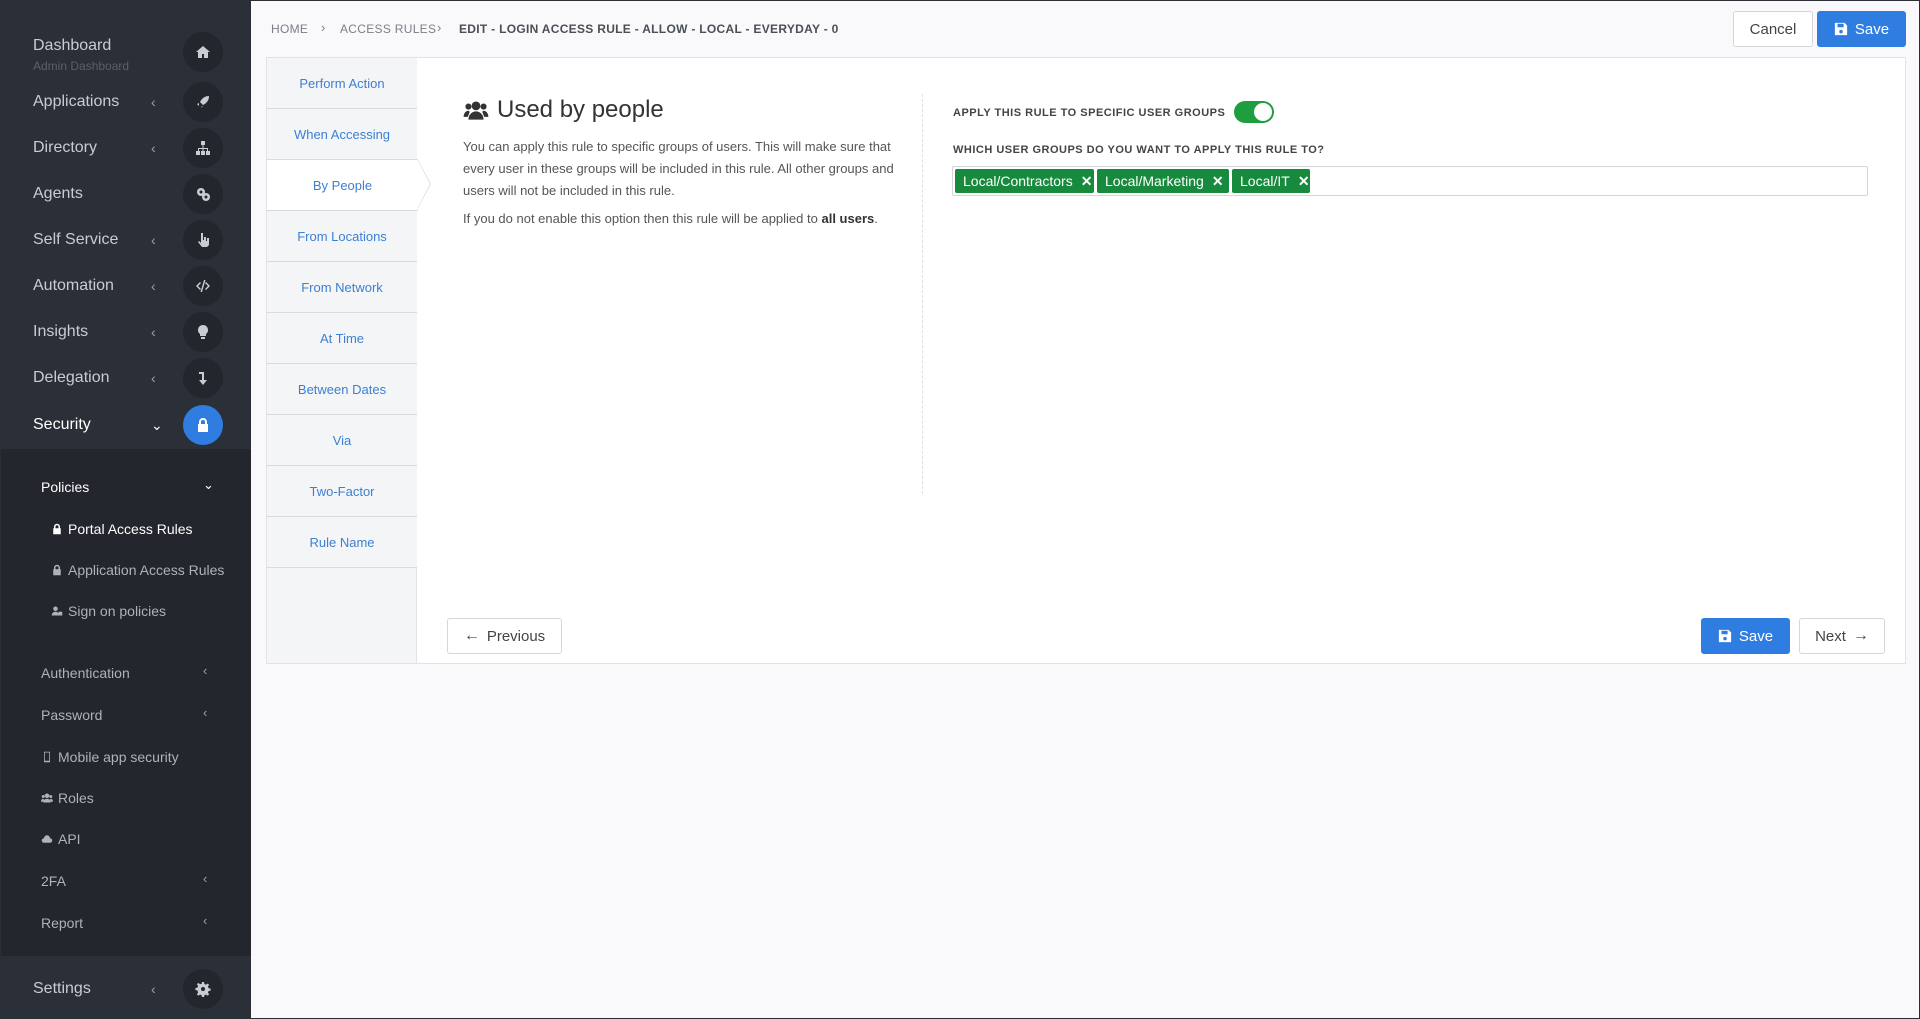  I want to click on lock-icon, so click(203, 425).